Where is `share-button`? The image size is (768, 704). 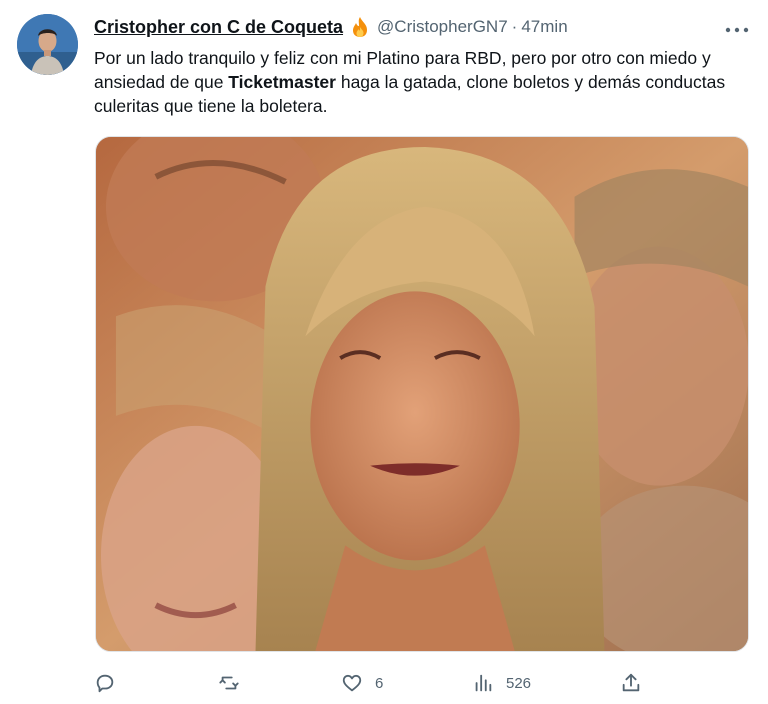 share-button is located at coordinates (631, 683).